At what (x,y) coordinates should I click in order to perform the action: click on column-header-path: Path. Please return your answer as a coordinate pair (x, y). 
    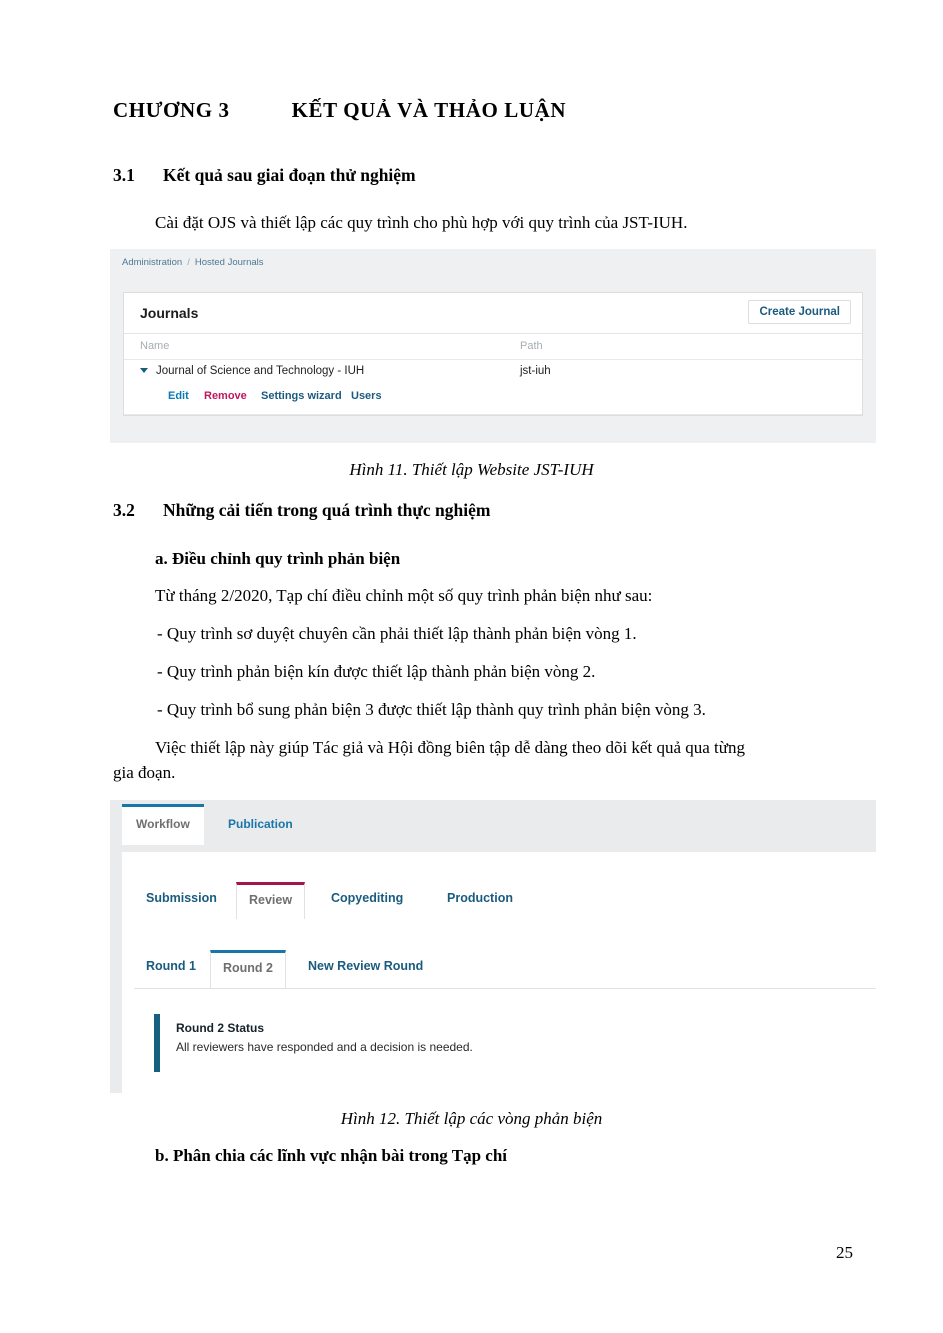
    Looking at the image, I should click on (531, 346).